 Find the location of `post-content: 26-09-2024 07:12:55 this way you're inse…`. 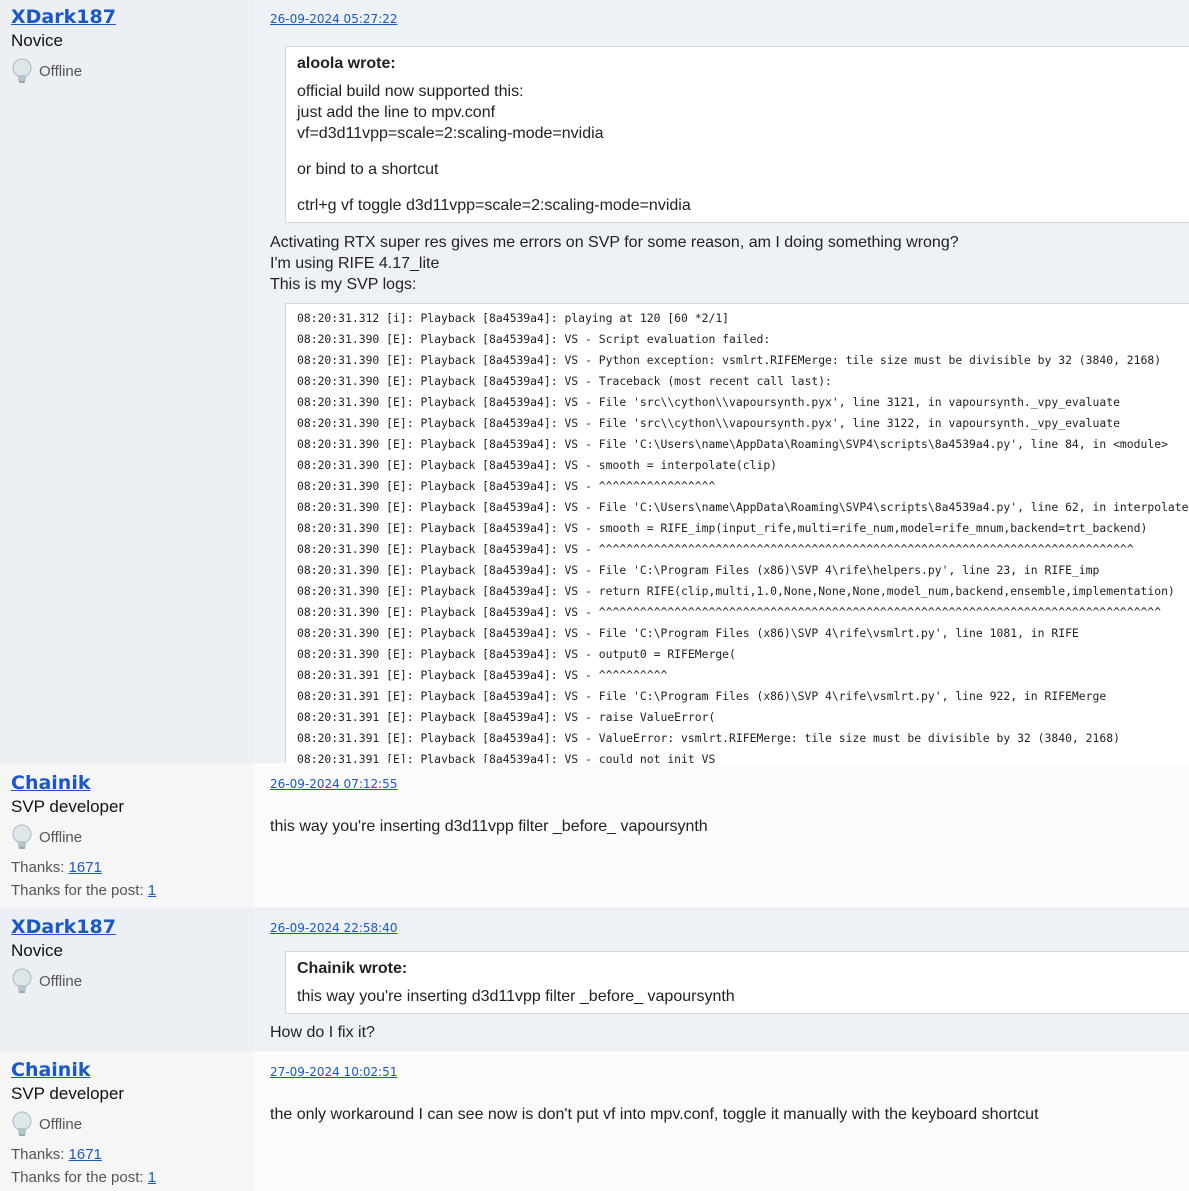

post-content: 26-09-2024 07:12:55 this way you're inse… is located at coordinates (721, 835).